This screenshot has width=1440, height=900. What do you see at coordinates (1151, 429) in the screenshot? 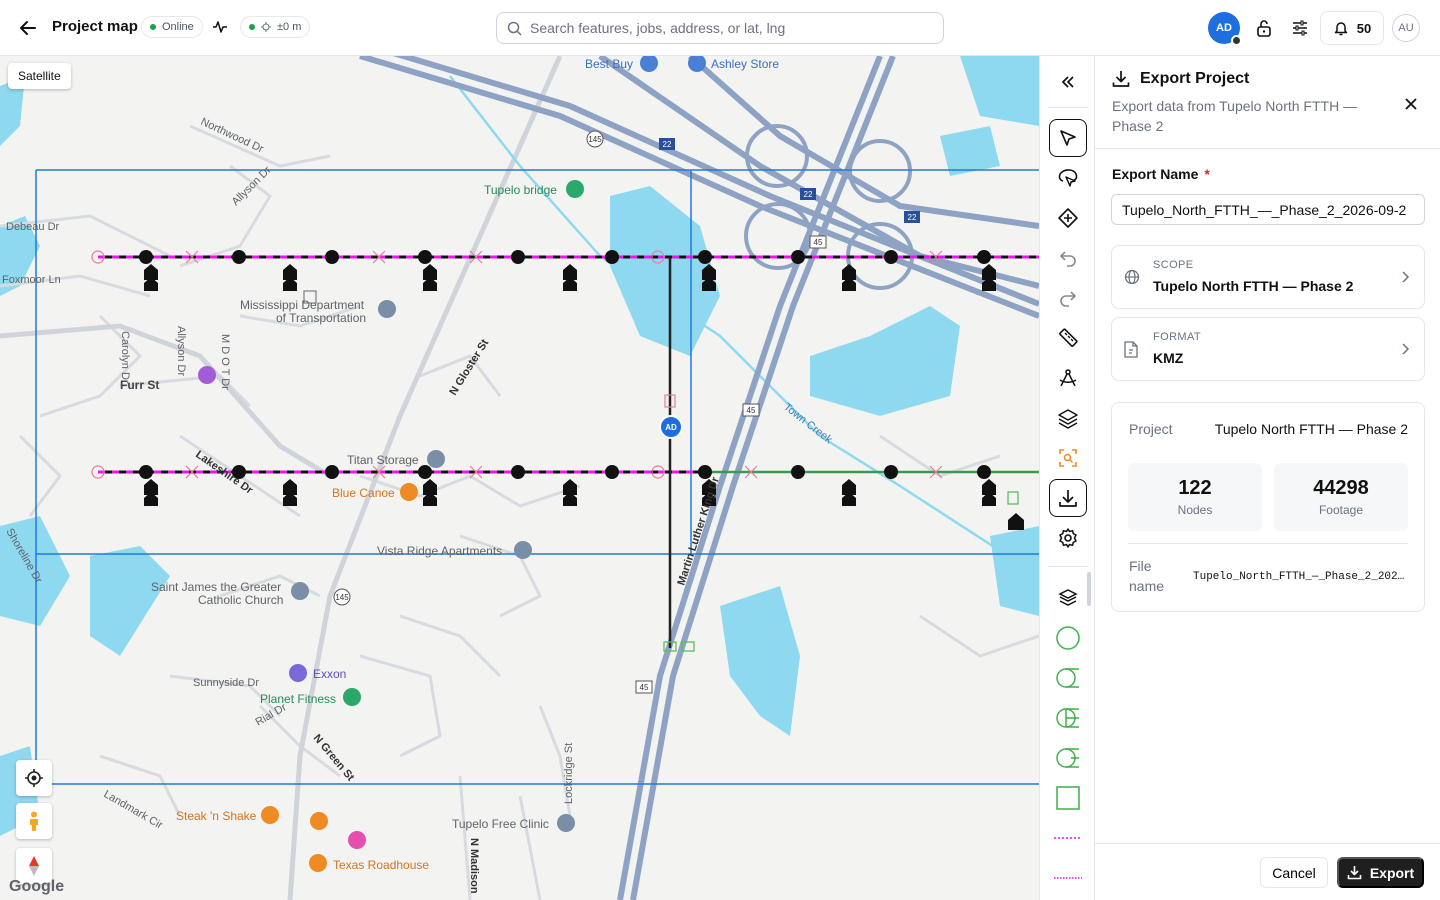
I see `summary-project-label: Project` at bounding box center [1151, 429].